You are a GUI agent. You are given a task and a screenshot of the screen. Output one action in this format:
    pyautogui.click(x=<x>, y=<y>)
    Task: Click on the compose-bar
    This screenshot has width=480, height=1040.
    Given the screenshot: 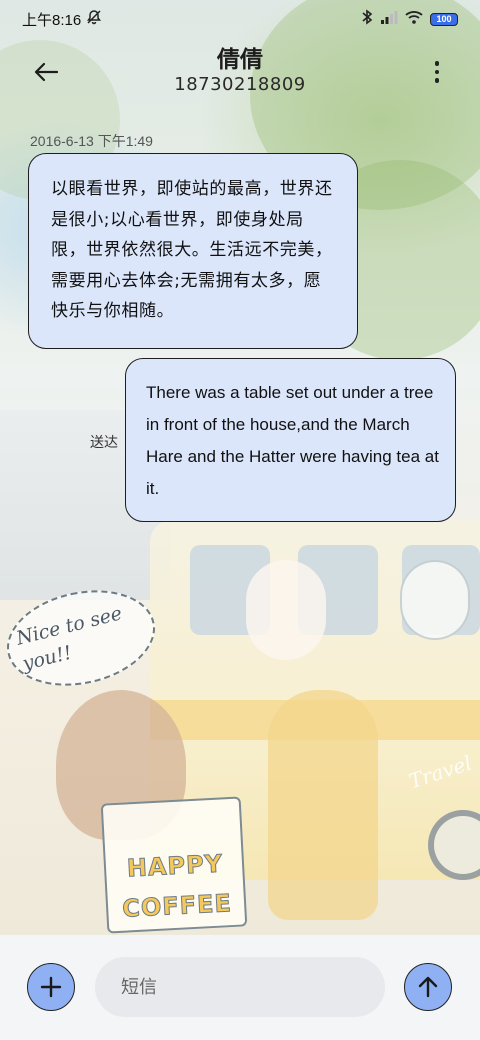 What is the action you would take?
    pyautogui.click(x=240, y=987)
    